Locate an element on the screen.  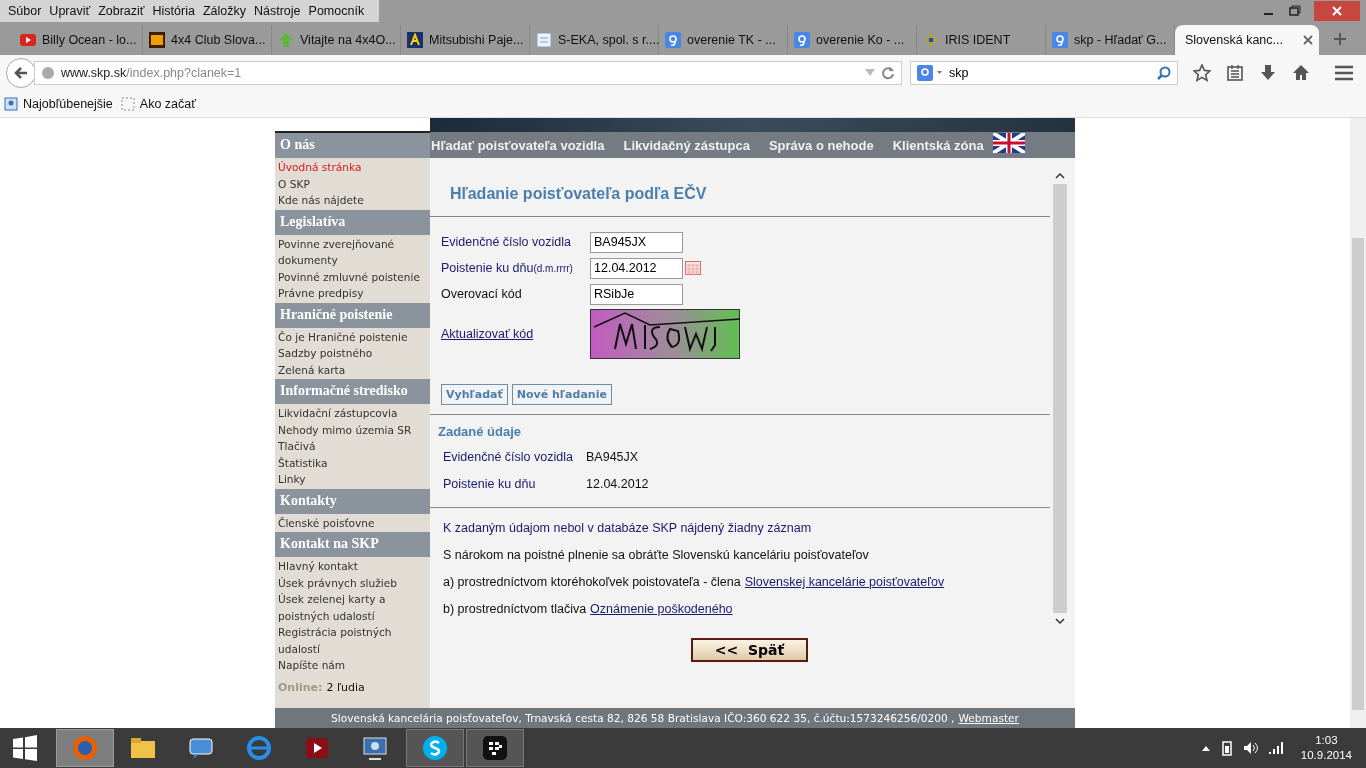
form-button: Nové hľadanie is located at coordinates (561, 394).